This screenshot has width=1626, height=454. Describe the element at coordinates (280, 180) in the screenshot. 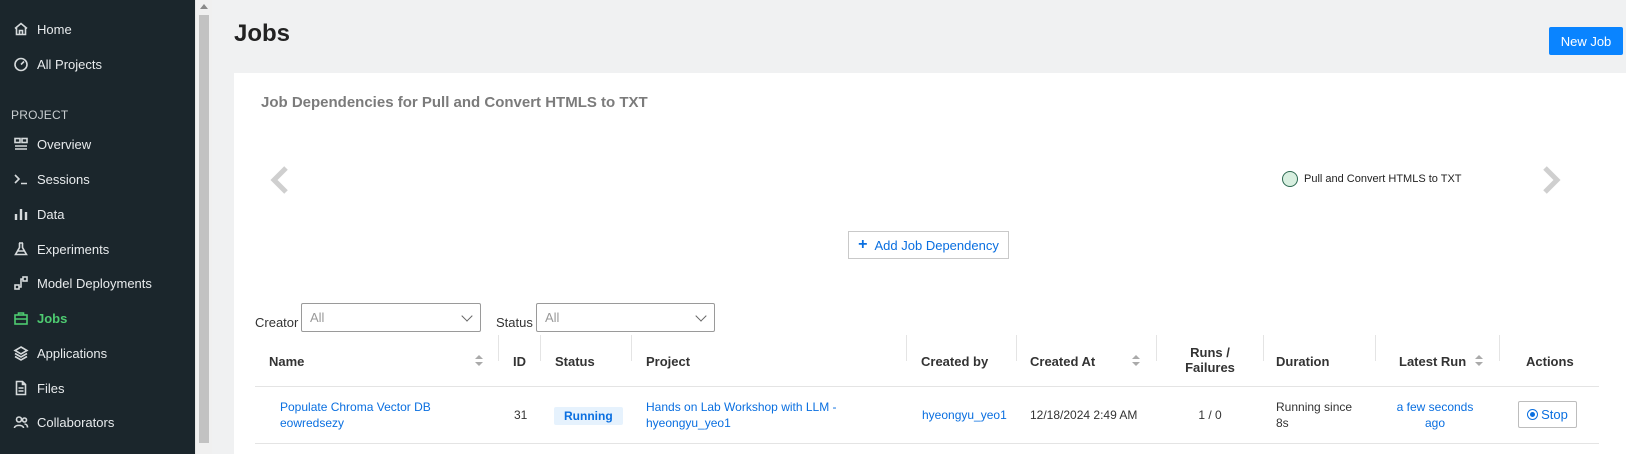

I see `chevron-left-icon` at that location.